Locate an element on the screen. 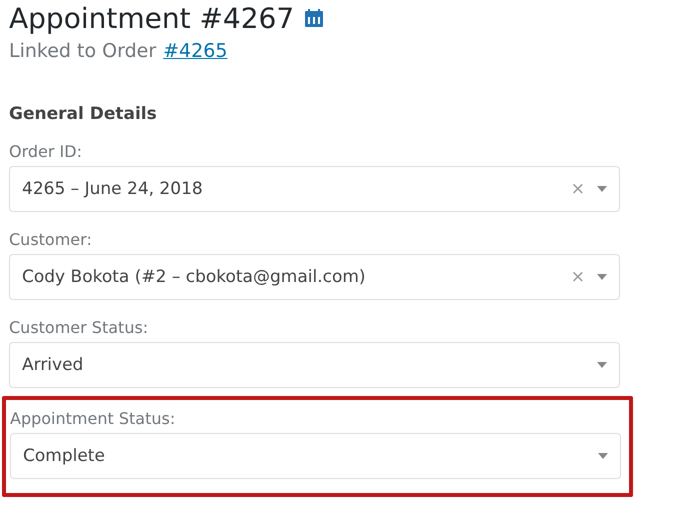  calendar-icon is located at coordinates (314, 18).